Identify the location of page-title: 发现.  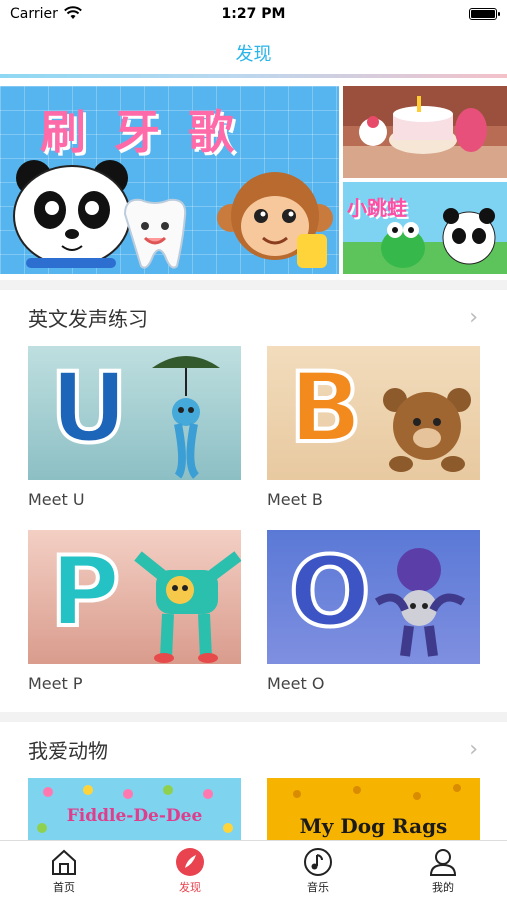
(253, 54).